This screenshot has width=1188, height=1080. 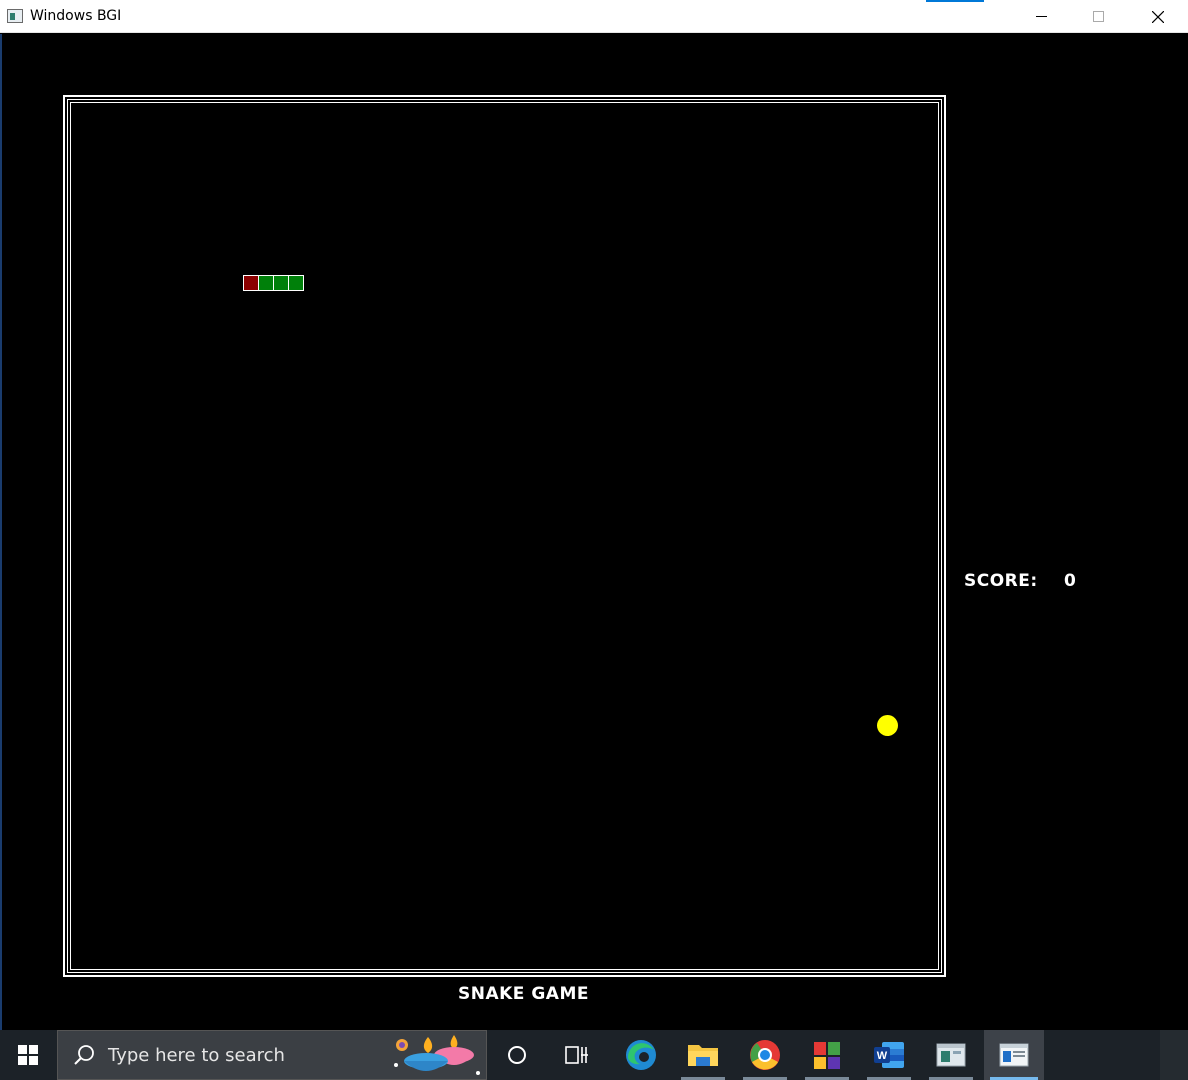 What do you see at coordinates (523, 994) in the screenshot?
I see `game-title: SNAKE GAME` at bounding box center [523, 994].